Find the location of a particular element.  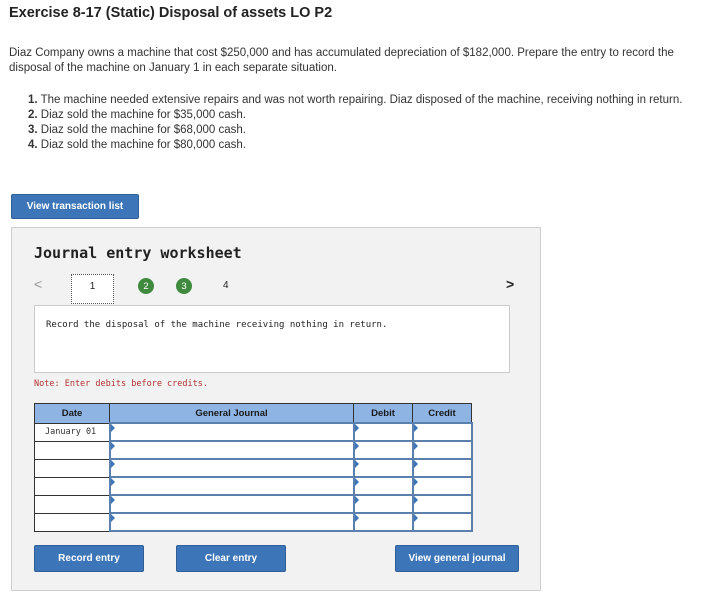

situation-number: 1. is located at coordinates (33, 100).